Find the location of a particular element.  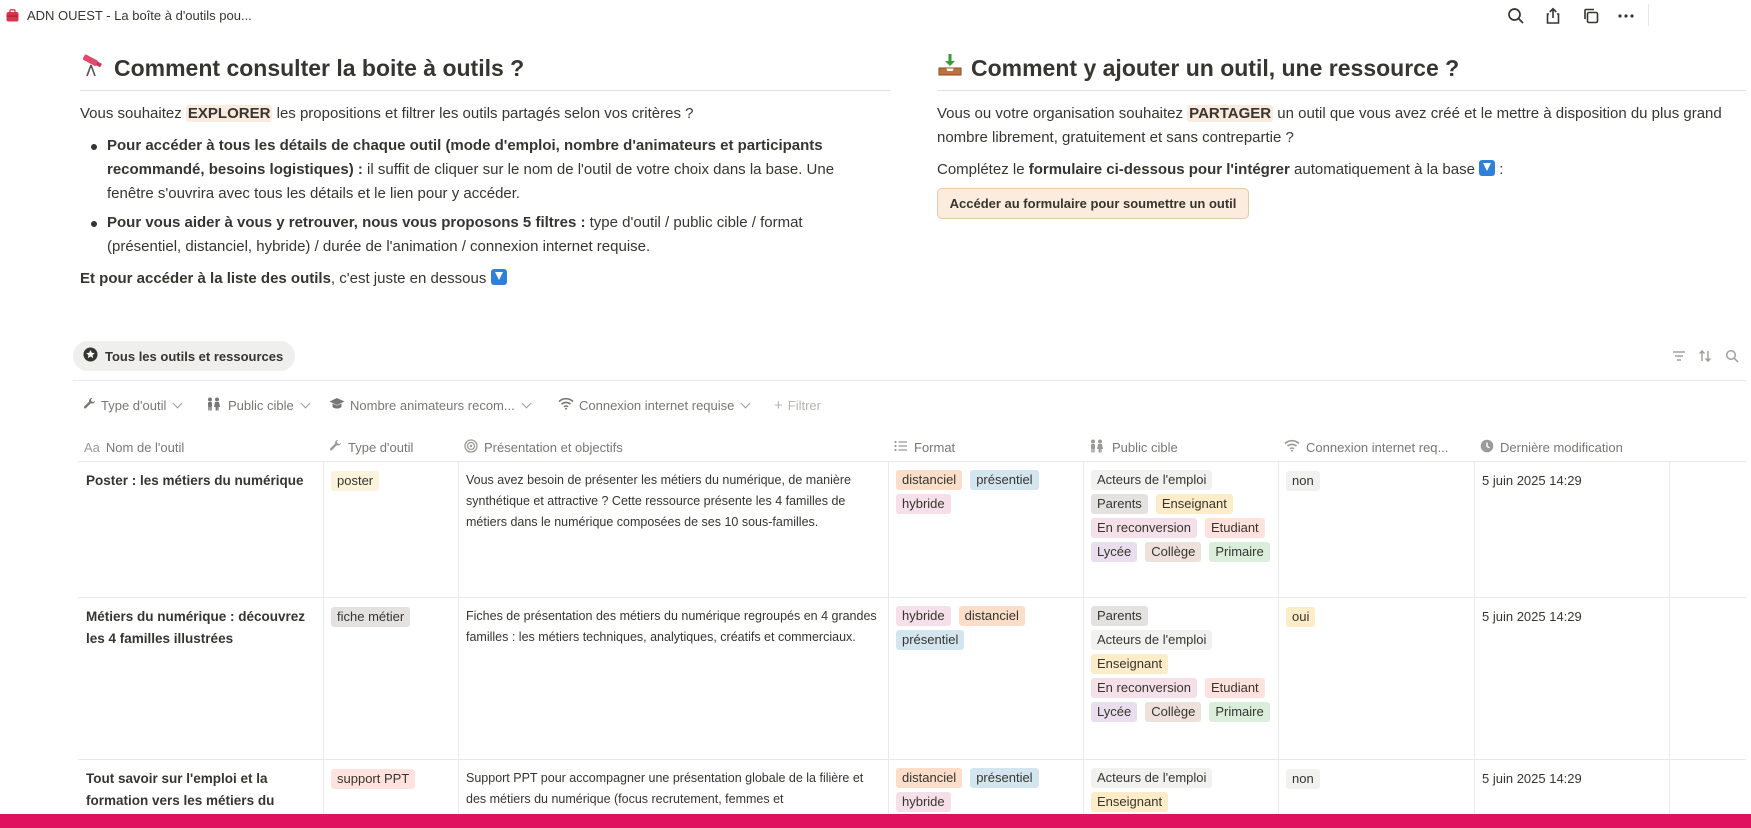

filter-label: Public cible is located at coordinates (261, 405).